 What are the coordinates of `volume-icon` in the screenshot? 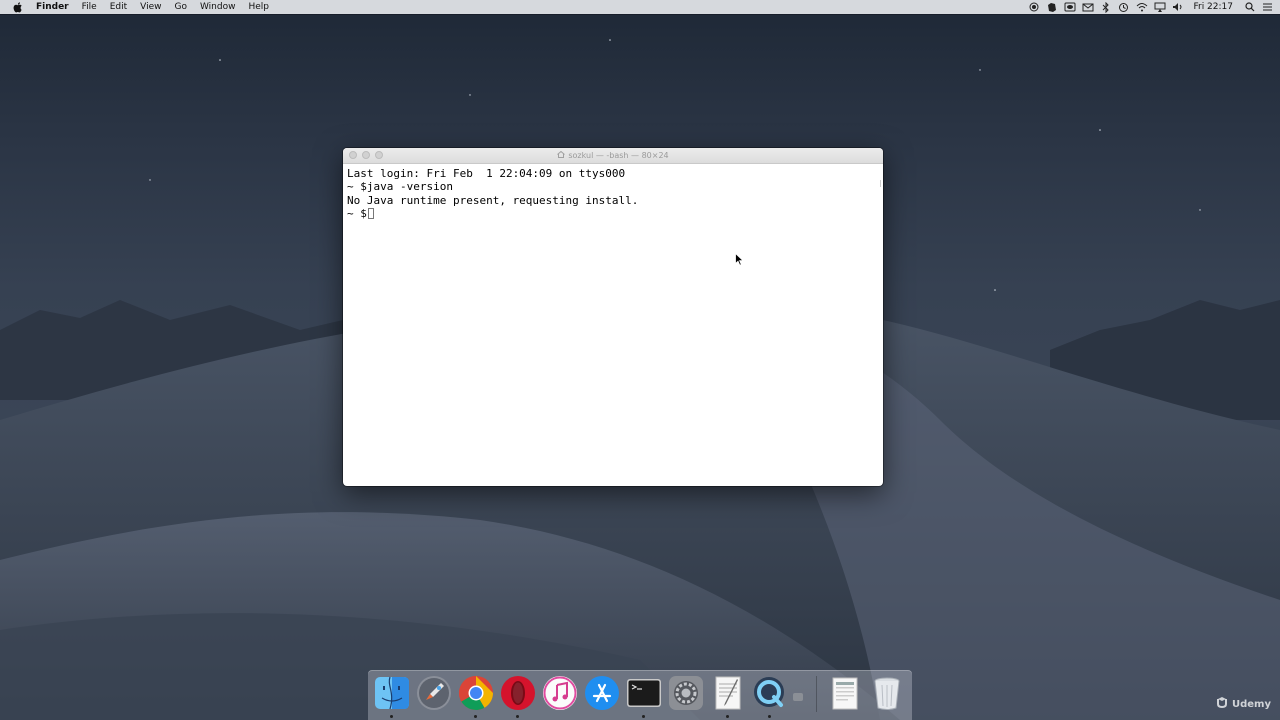 It's located at (1177, 7).